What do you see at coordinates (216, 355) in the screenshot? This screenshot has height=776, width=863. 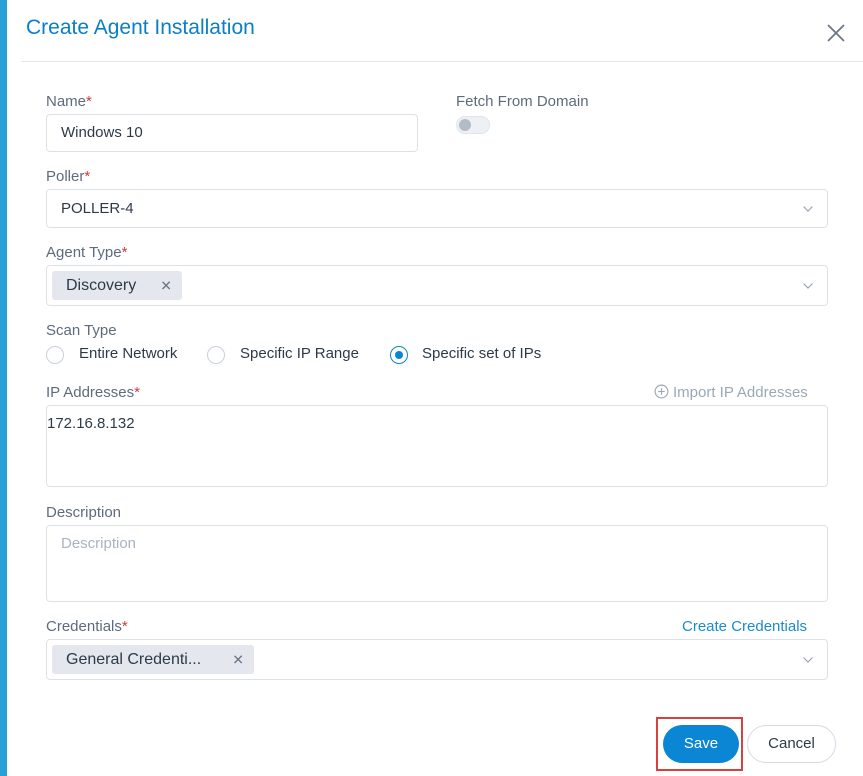 I see `radio-specific-ip-range` at bounding box center [216, 355].